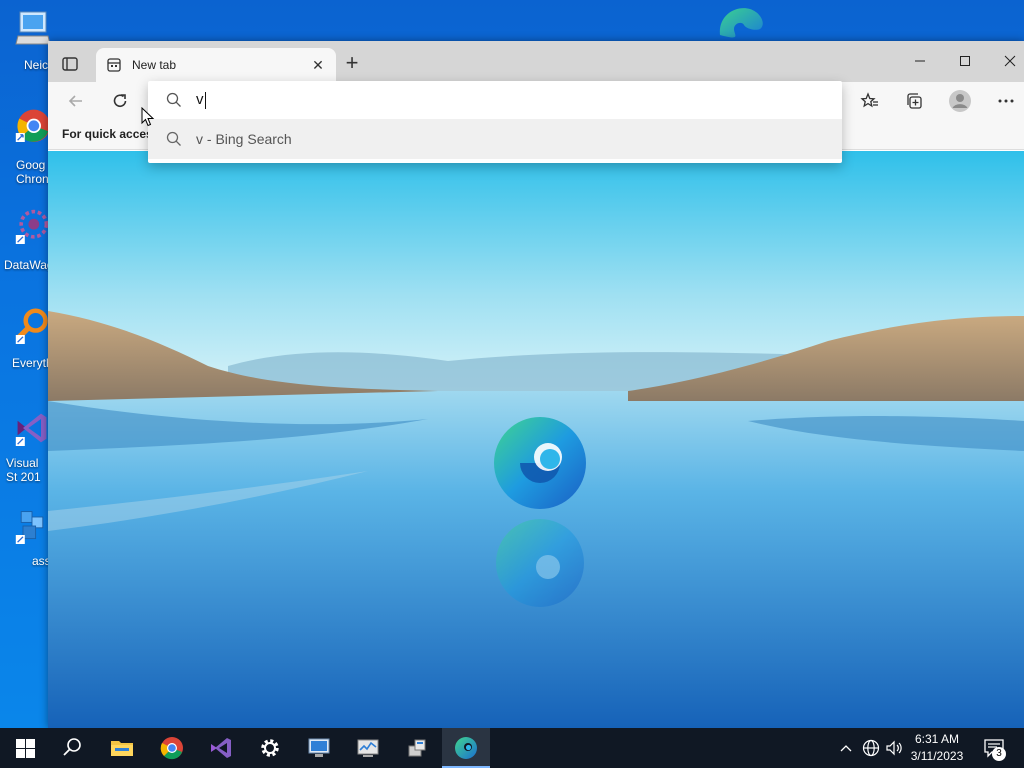 This screenshot has height=768, width=1024. I want to click on mouse-cursor-icon, so click(148, 117).